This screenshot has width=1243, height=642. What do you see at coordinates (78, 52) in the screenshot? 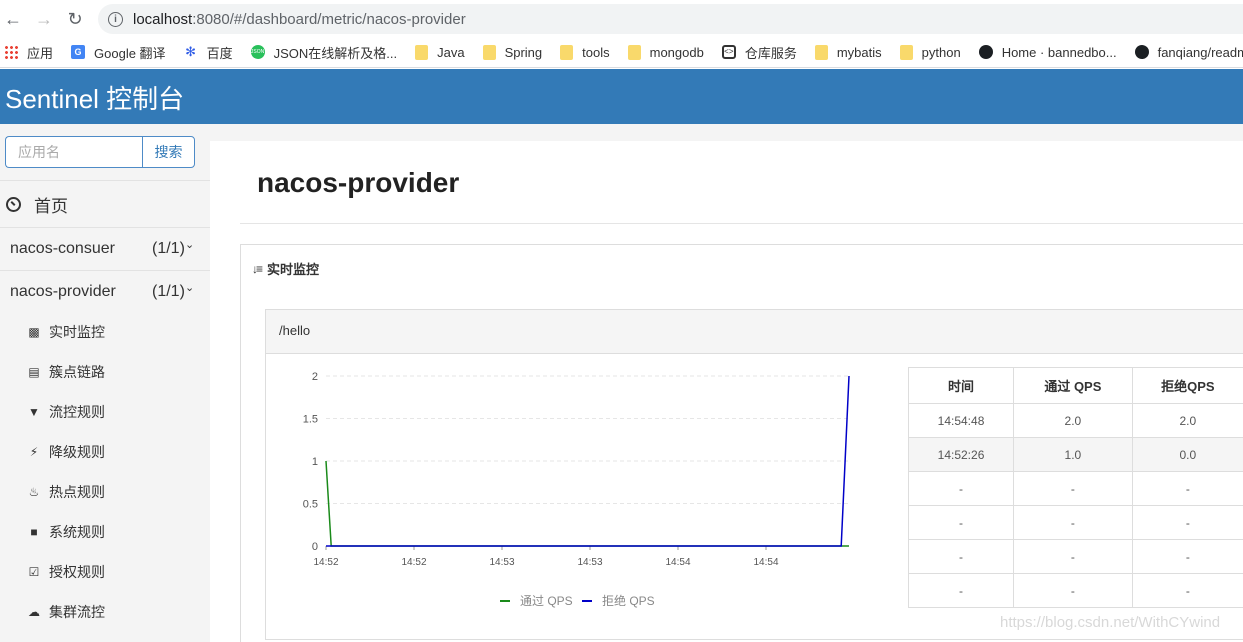
I see `google-translate-icon: G` at bounding box center [78, 52].